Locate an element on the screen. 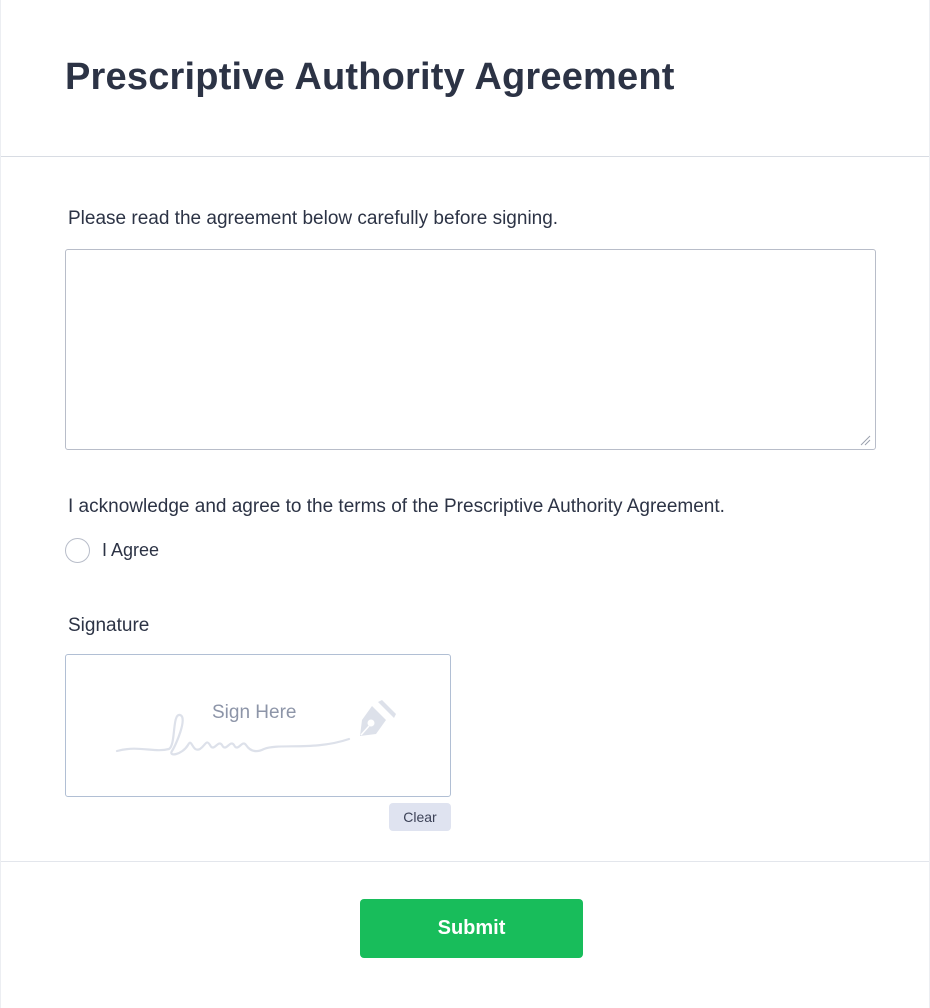 The width and height of the screenshot is (930, 1008). signature-label: Signature is located at coordinates (109, 625).